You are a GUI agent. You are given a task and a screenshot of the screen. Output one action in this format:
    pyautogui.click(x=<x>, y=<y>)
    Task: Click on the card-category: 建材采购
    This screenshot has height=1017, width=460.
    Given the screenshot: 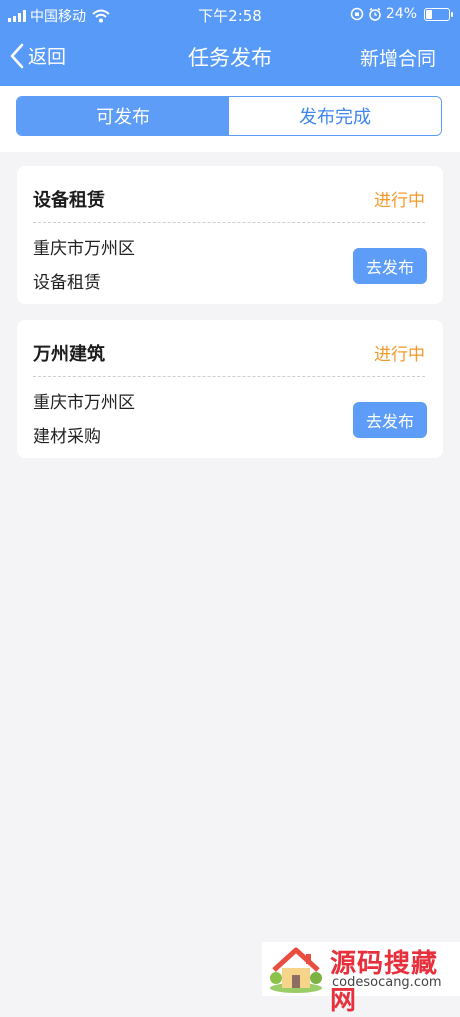 What is the action you would take?
    pyautogui.click(x=67, y=437)
    